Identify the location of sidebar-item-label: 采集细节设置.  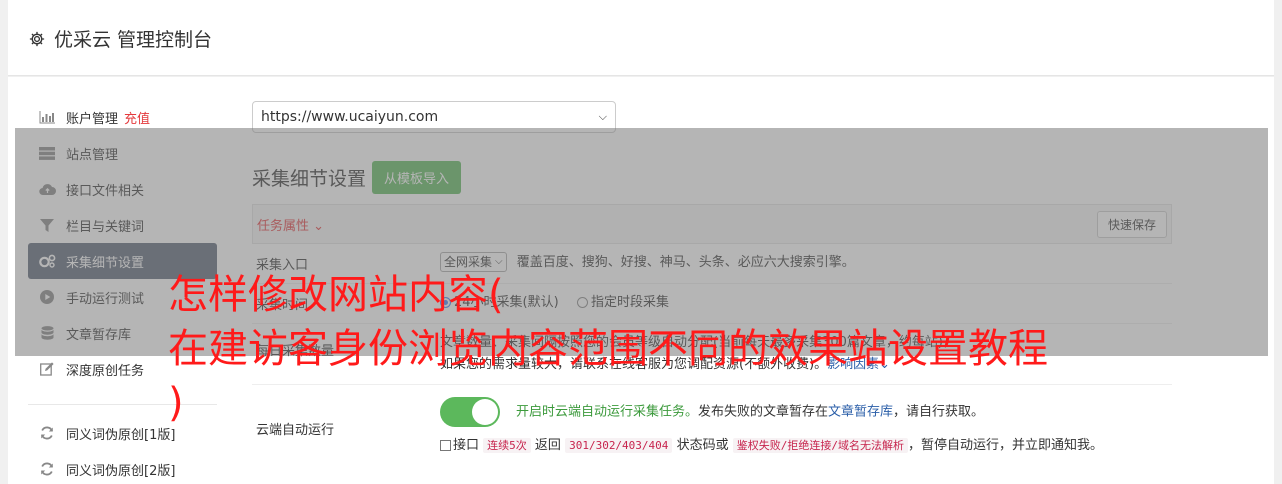
(105, 263).